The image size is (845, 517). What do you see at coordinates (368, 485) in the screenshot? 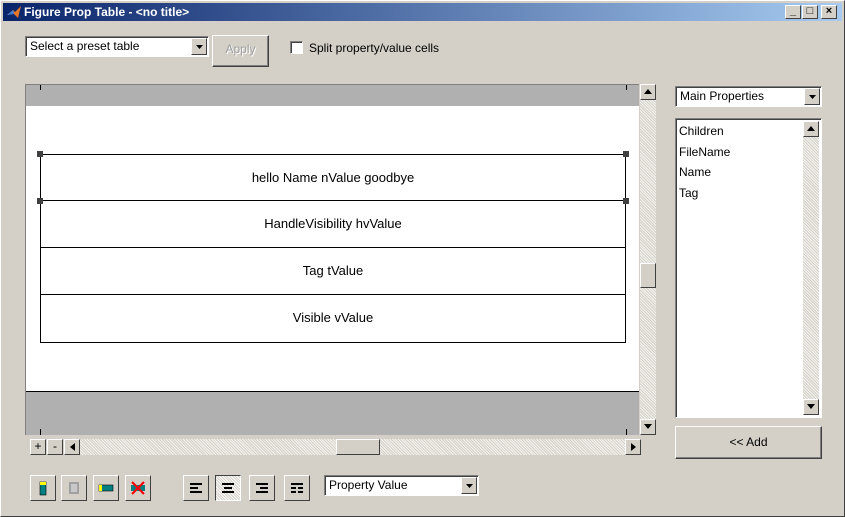
I see `insert-mode-value: Property Value` at bounding box center [368, 485].